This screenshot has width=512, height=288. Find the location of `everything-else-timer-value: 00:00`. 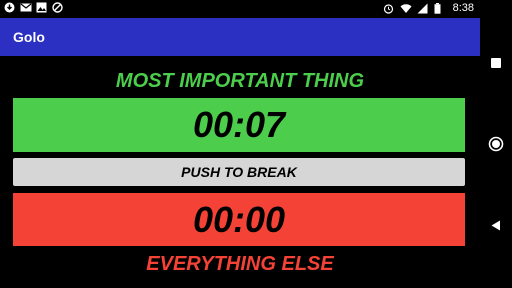

everything-else-timer-value: 00:00 is located at coordinates (239, 219).